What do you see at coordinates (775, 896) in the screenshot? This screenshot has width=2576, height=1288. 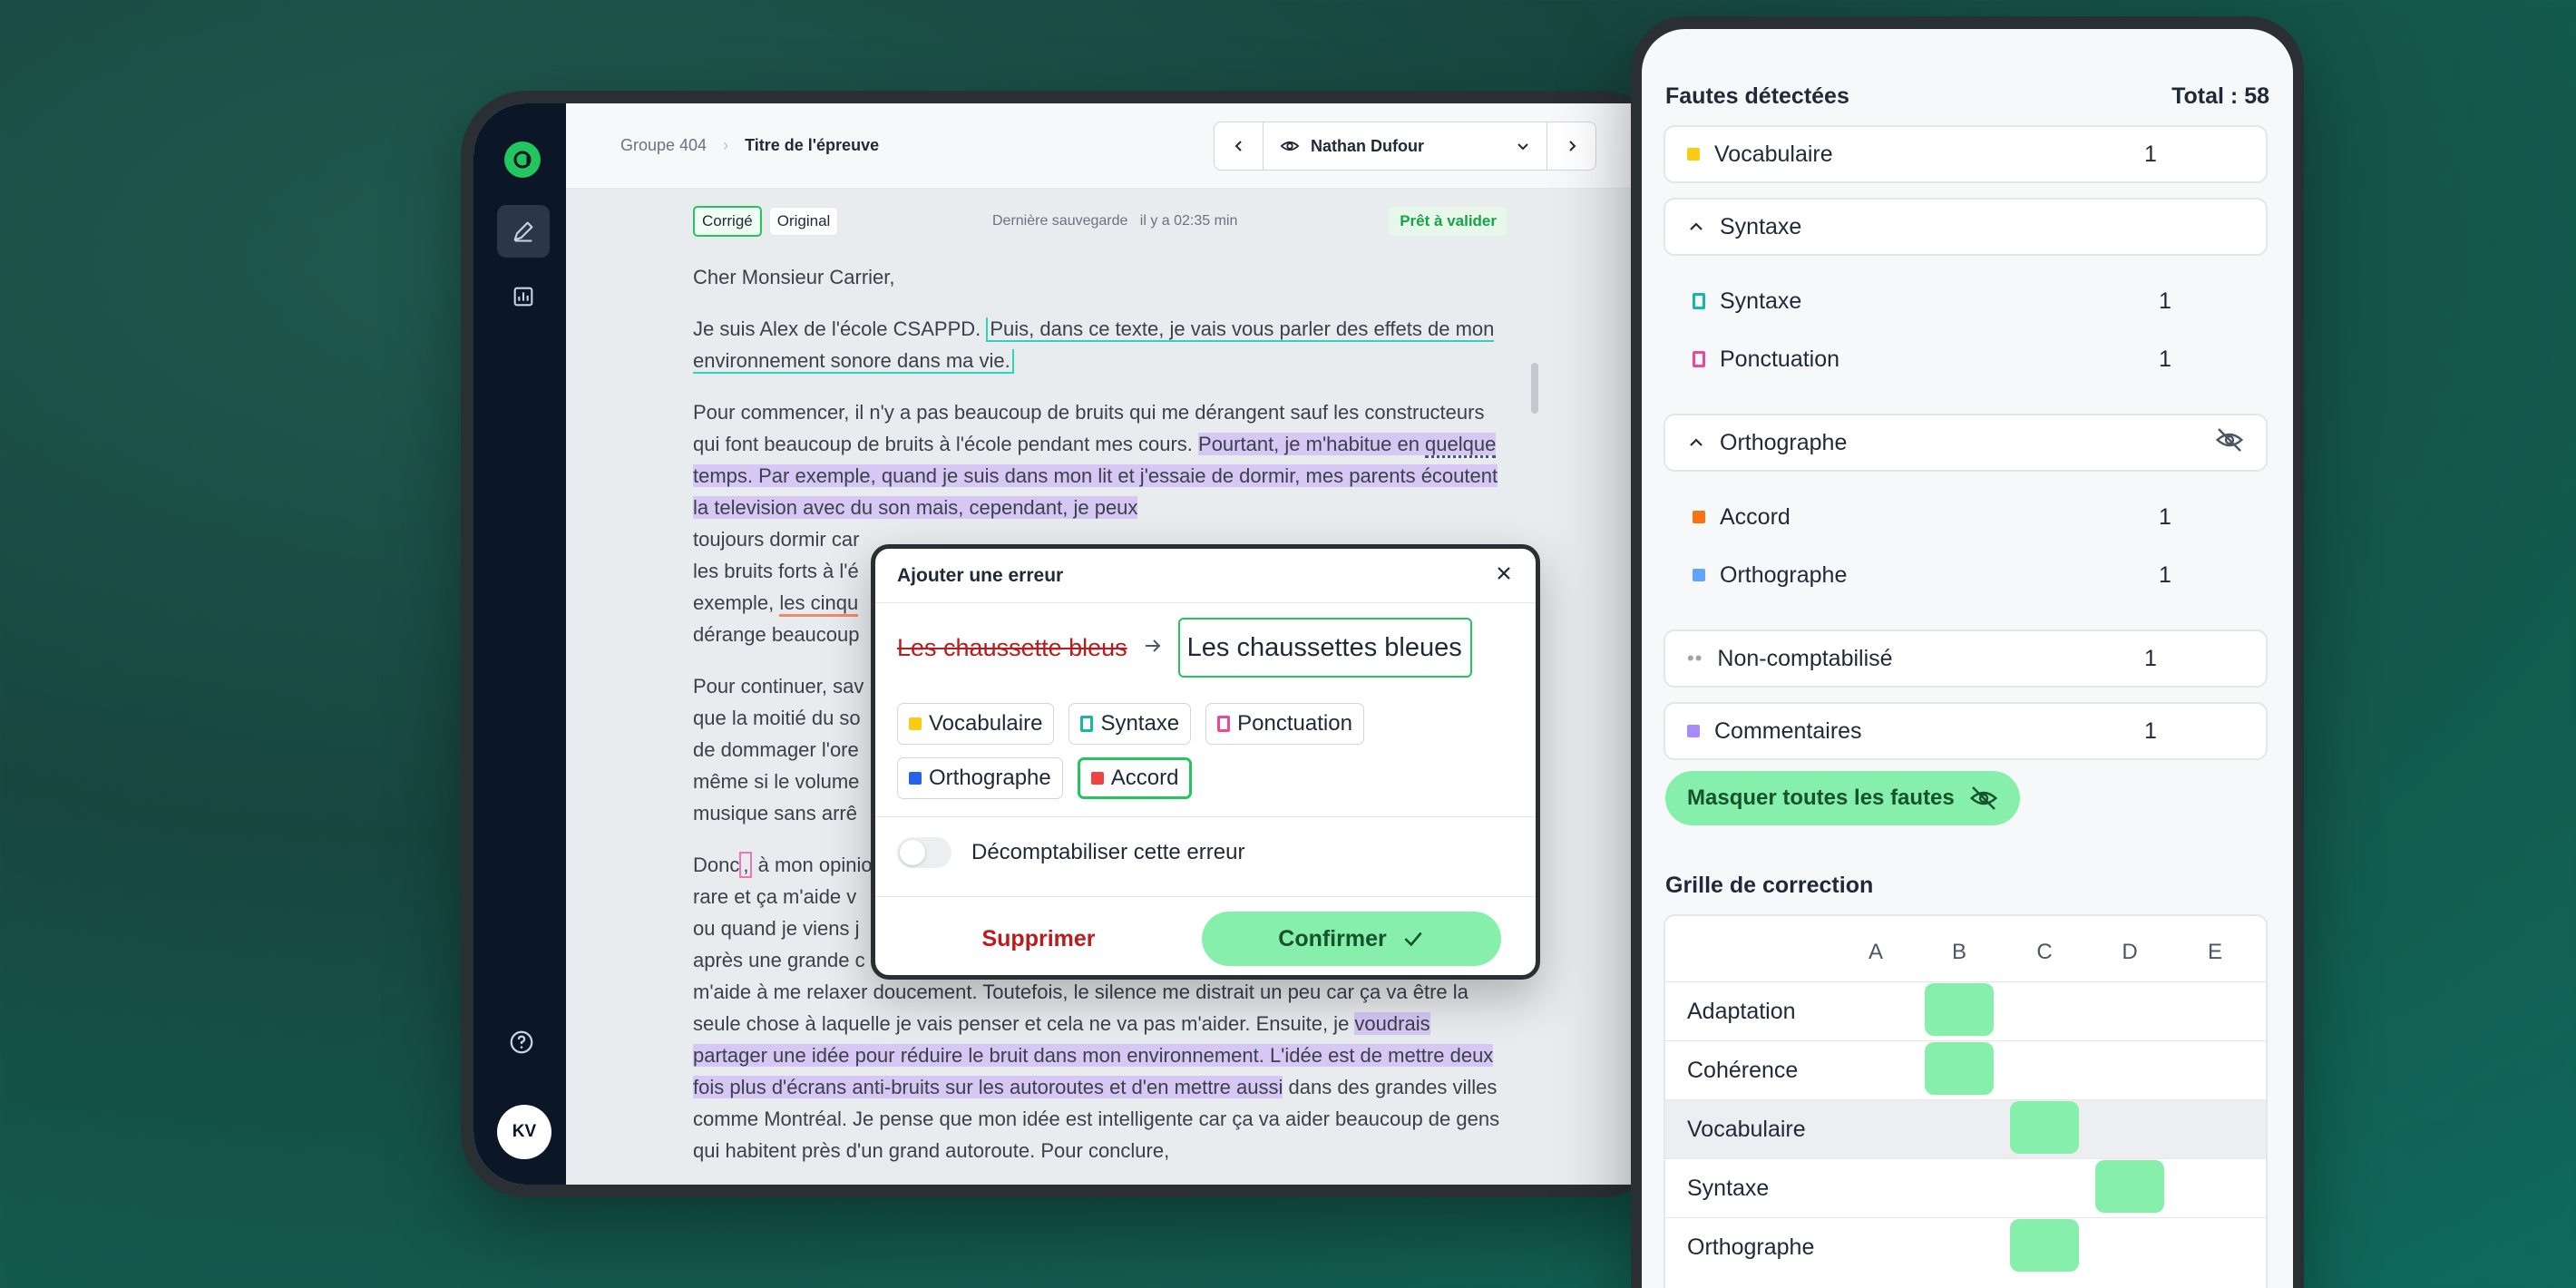 I see `text-segment: rare et ça m'aide v` at bounding box center [775, 896].